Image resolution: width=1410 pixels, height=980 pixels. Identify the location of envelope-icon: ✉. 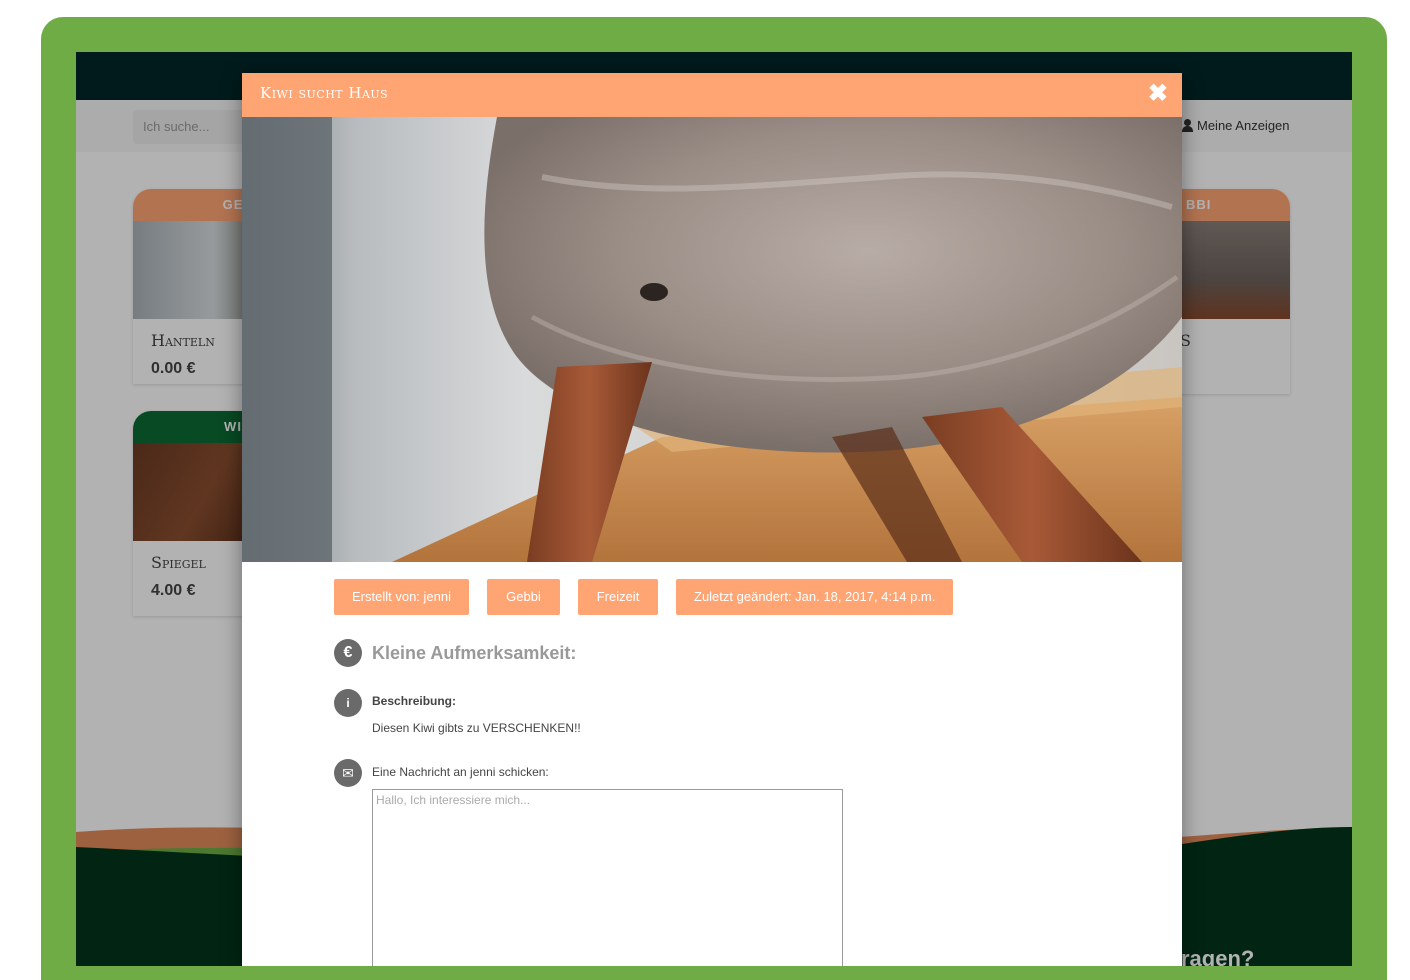
(348, 773).